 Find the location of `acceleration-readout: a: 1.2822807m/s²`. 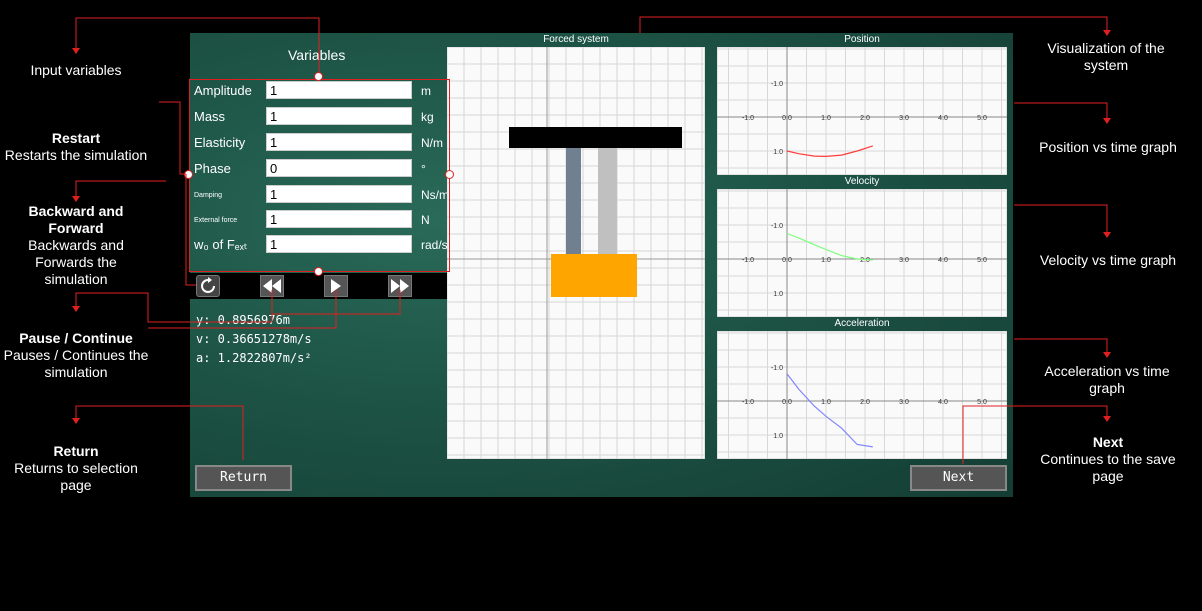

acceleration-readout: a: 1.2822807m/s² is located at coordinates (254, 358).